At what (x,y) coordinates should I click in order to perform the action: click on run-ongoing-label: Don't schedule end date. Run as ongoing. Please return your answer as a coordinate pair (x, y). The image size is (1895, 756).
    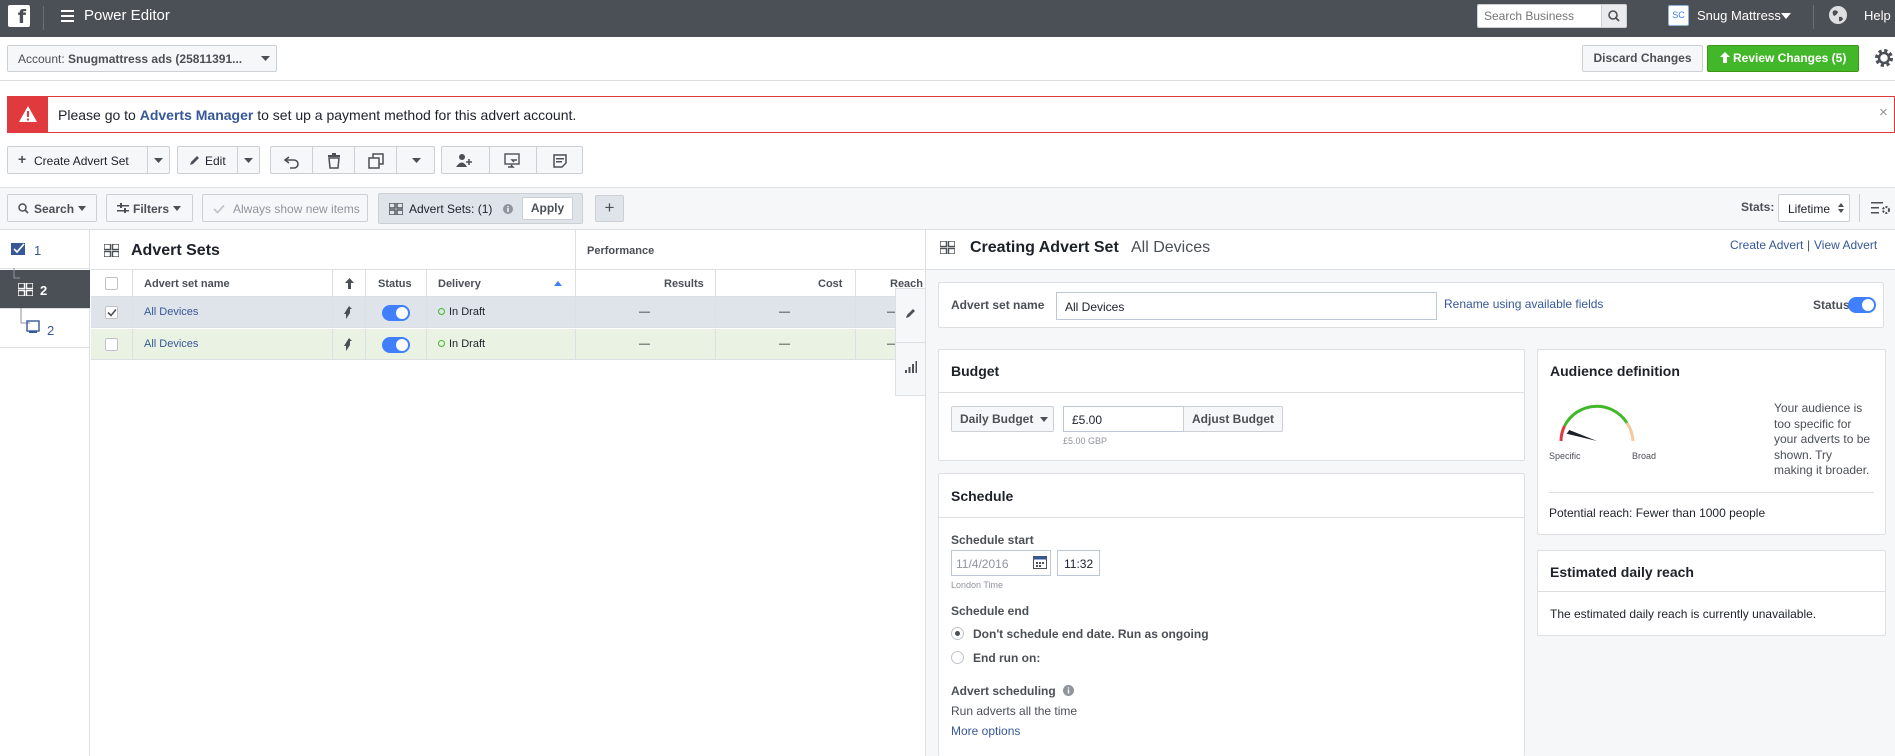
    Looking at the image, I should click on (1091, 634).